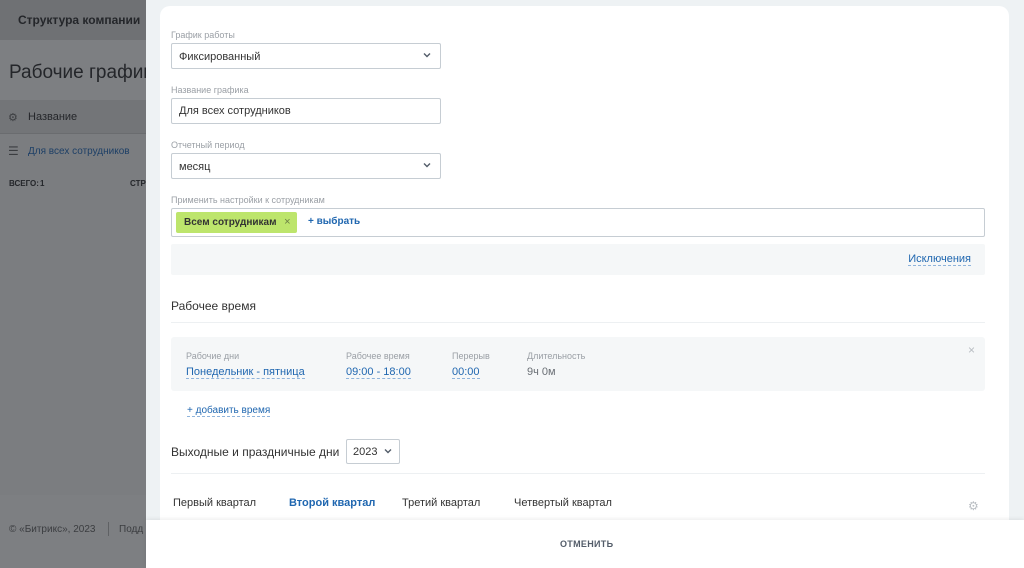 This screenshot has height=568, width=1024. Describe the element at coordinates (195, 167) in the screenshot. I see `report-period-value: месяц` at that location.